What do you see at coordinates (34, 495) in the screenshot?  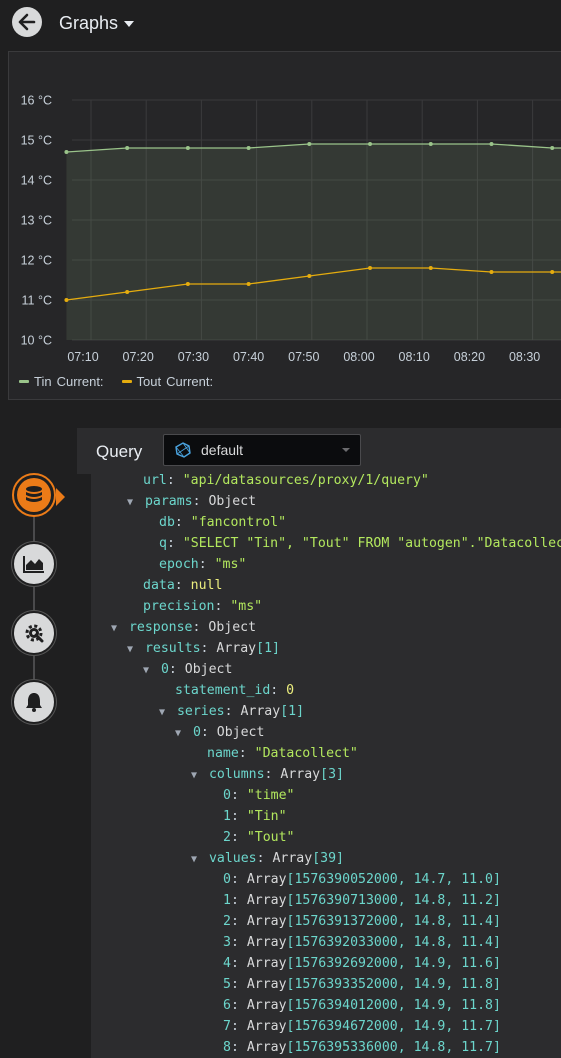 I see `queries-tab` at bounding box center [34, 495].